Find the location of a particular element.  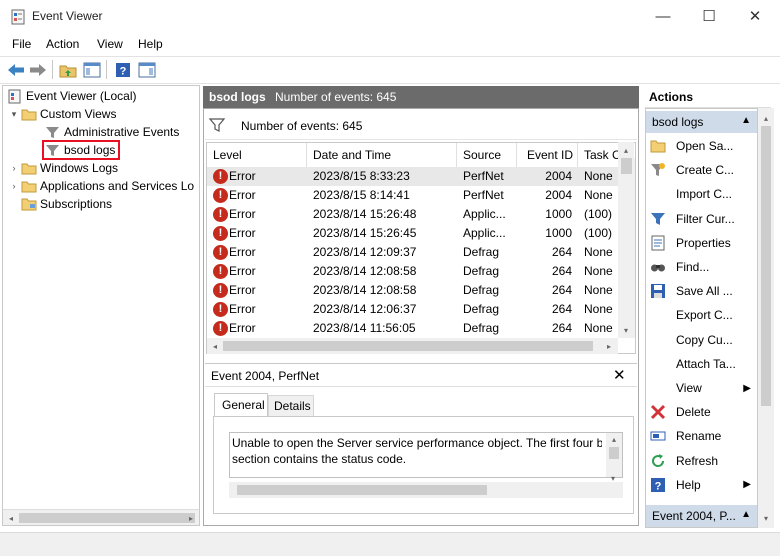

tab-general: General is located at coordinates (241, 405).